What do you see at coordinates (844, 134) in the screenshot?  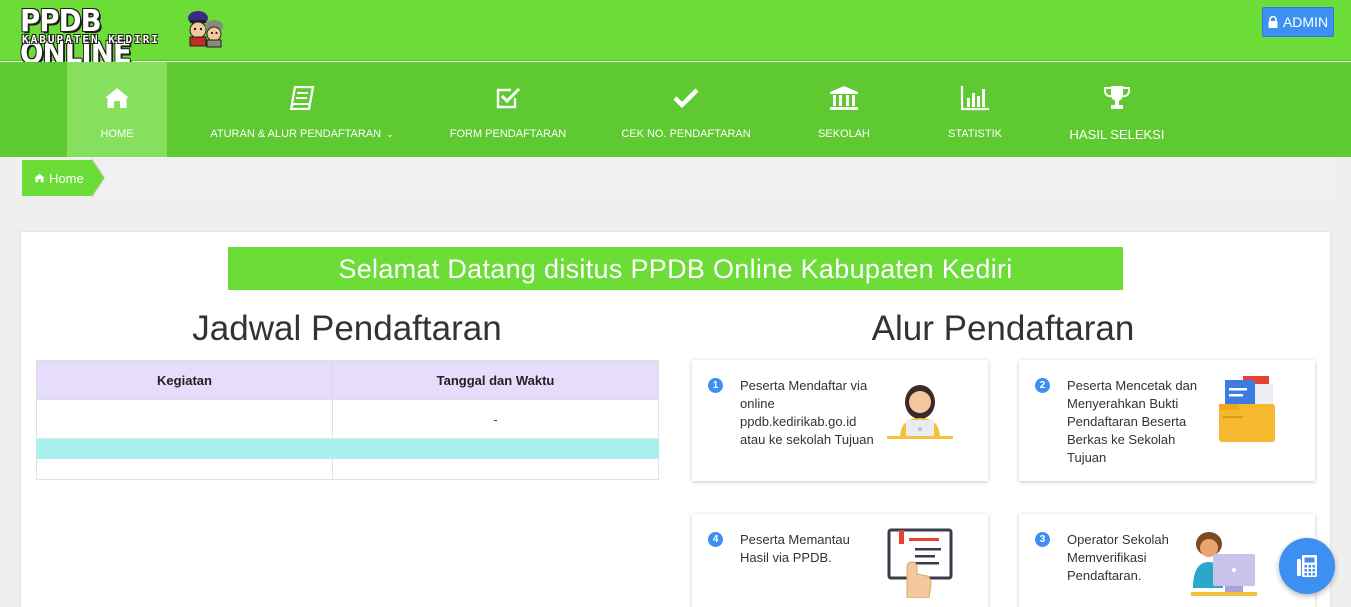 I see `nav-label: SEKOLAH` at bounding box center [844, 134].